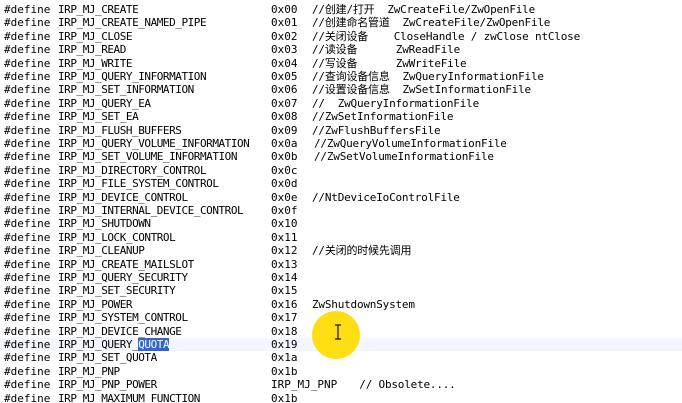  What do you see at coordinates (284, 117) in the screenshot?
I see `macro-value: 0x08` at bounding box center [284, 117].